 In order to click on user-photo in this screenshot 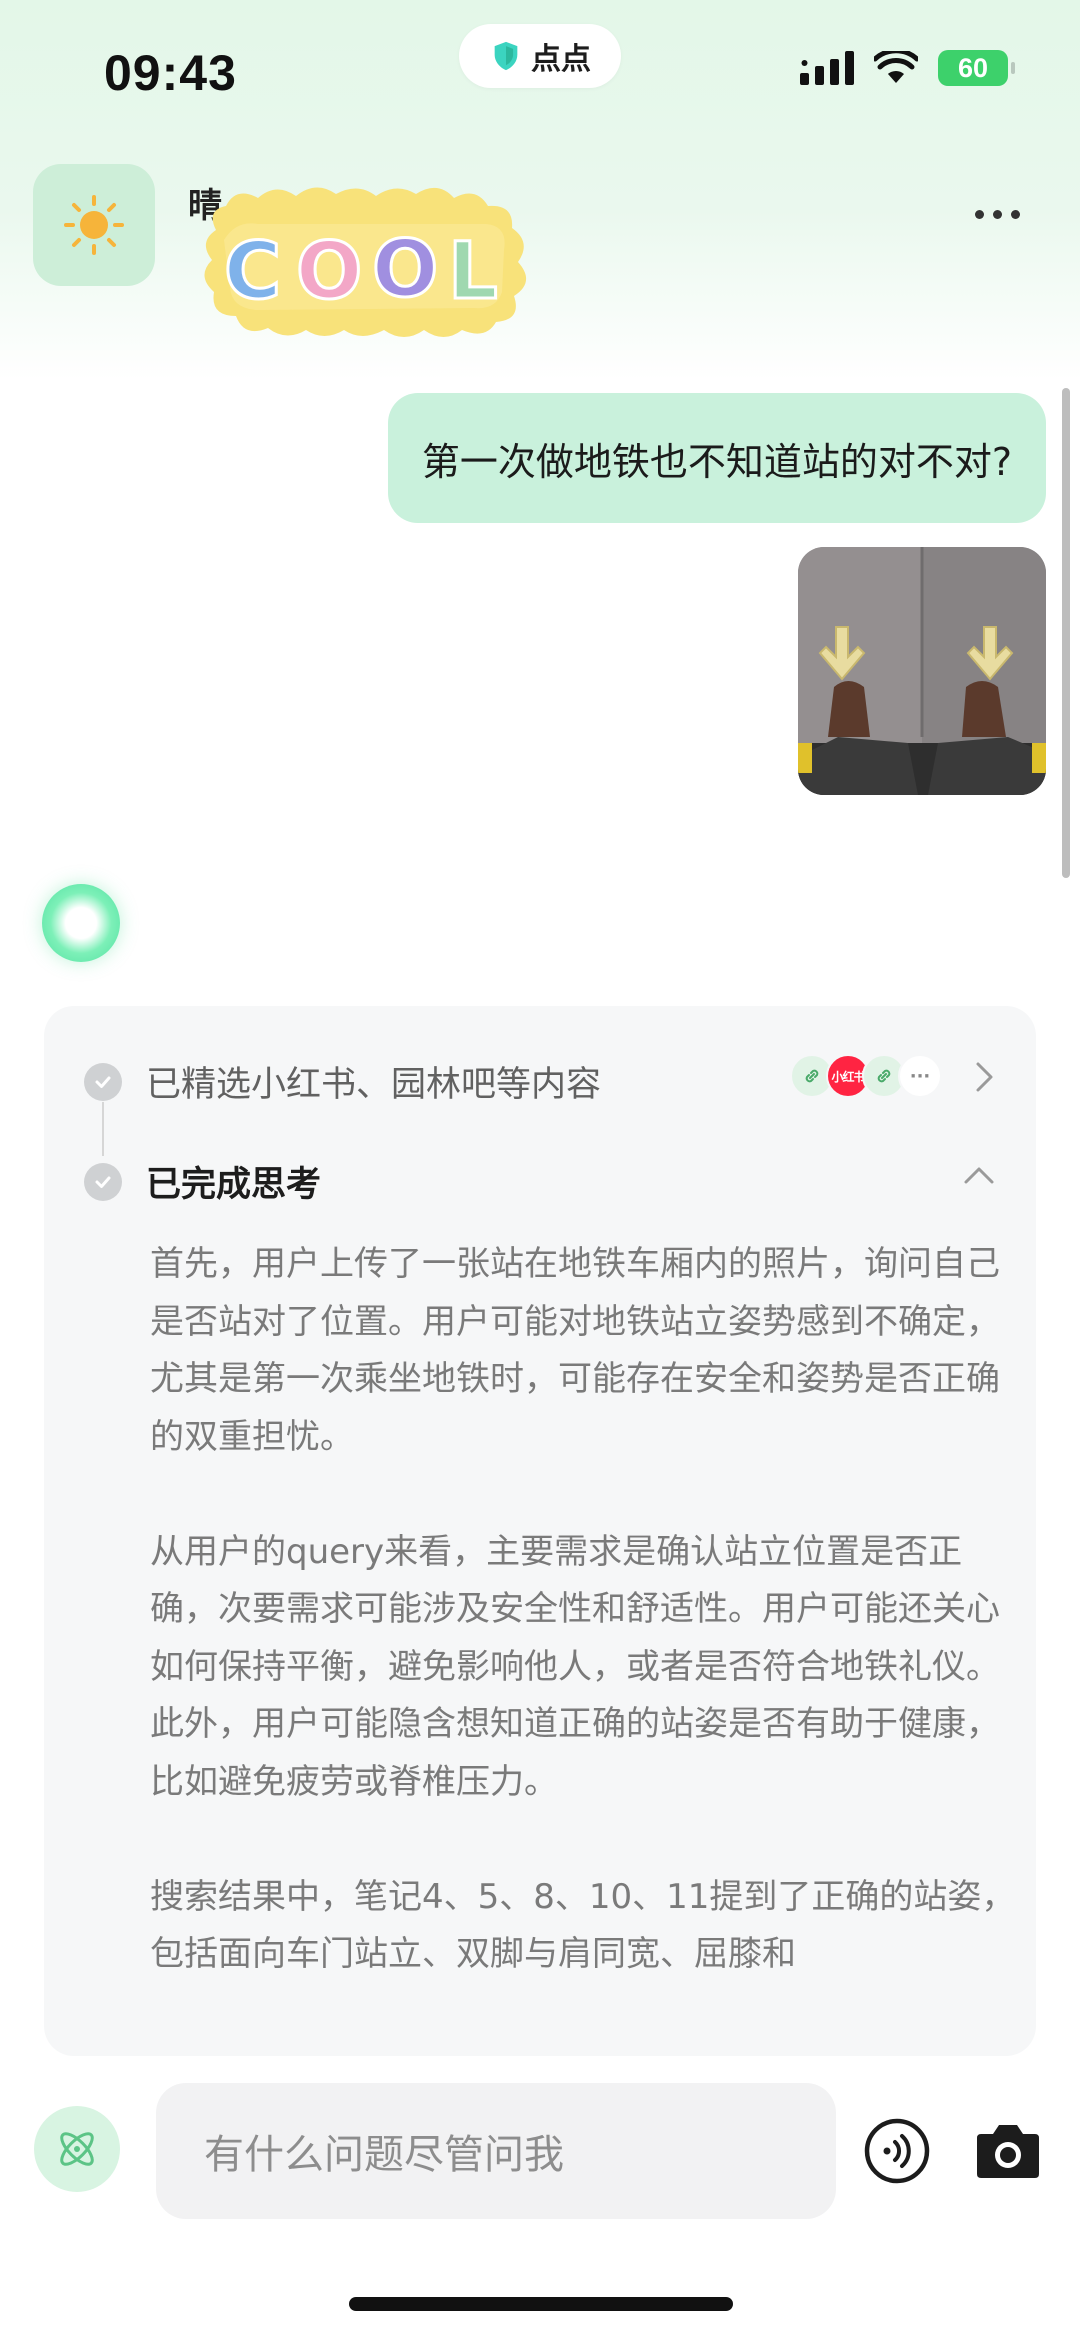, I will do `click(922, 671)`.